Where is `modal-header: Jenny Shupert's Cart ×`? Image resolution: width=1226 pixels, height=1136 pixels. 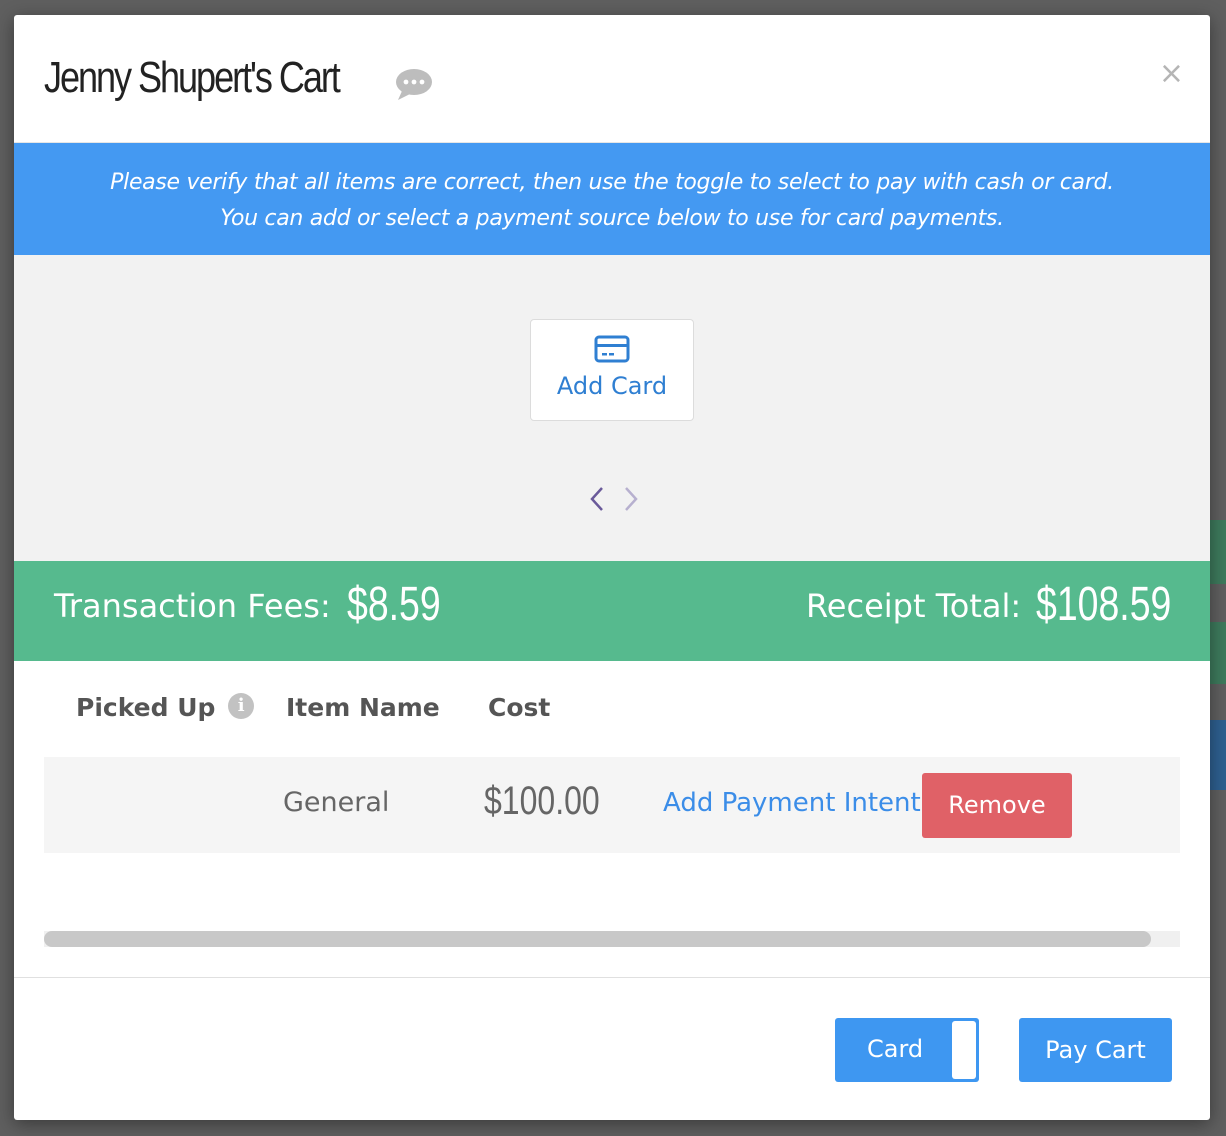 modal-header: Jenny Shupert's Cart × is located at coordinates (612, 79).